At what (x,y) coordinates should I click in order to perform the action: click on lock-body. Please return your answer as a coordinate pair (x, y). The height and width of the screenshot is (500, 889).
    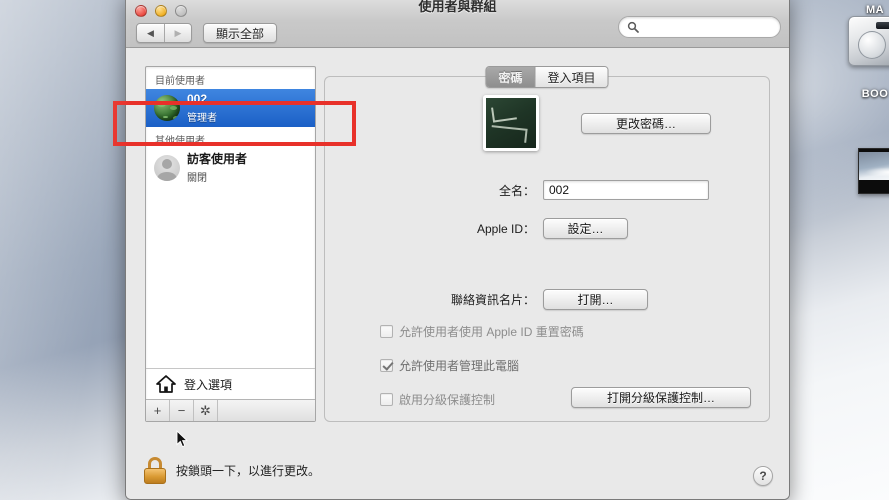
    Looking at the image, I should click on (155, 476).